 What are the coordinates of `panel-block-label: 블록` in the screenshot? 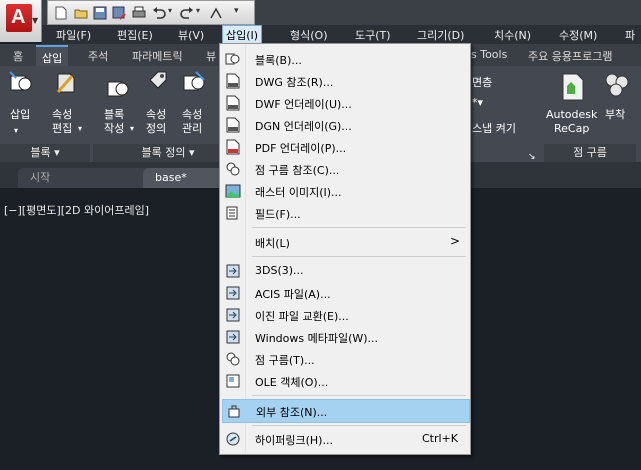 It's located at (40, 152).